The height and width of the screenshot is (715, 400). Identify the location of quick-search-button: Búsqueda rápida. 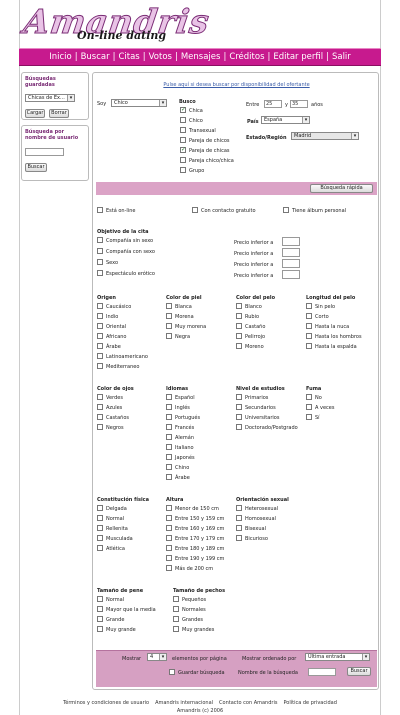
(341, 188).